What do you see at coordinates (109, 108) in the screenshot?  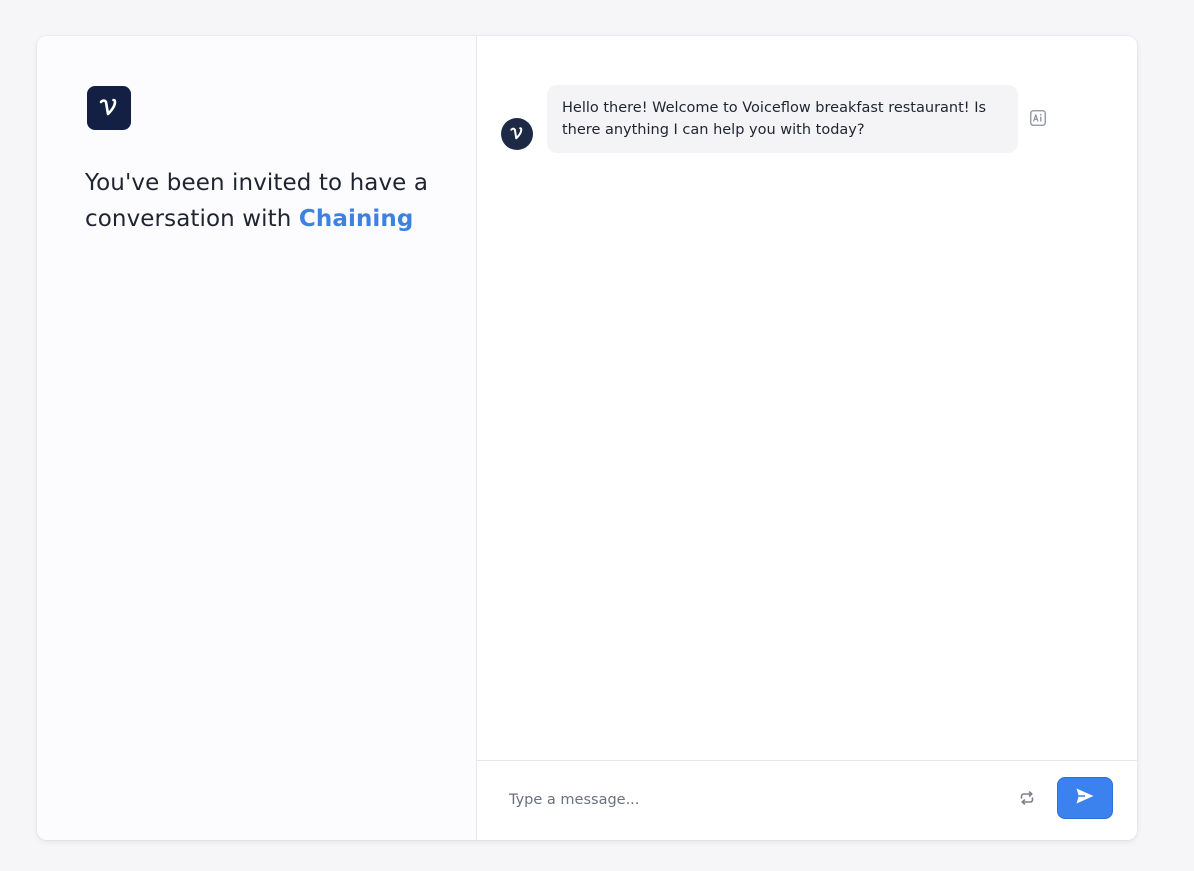 I see `voiceflow-logo-icon` at bounding box center [109, 108].